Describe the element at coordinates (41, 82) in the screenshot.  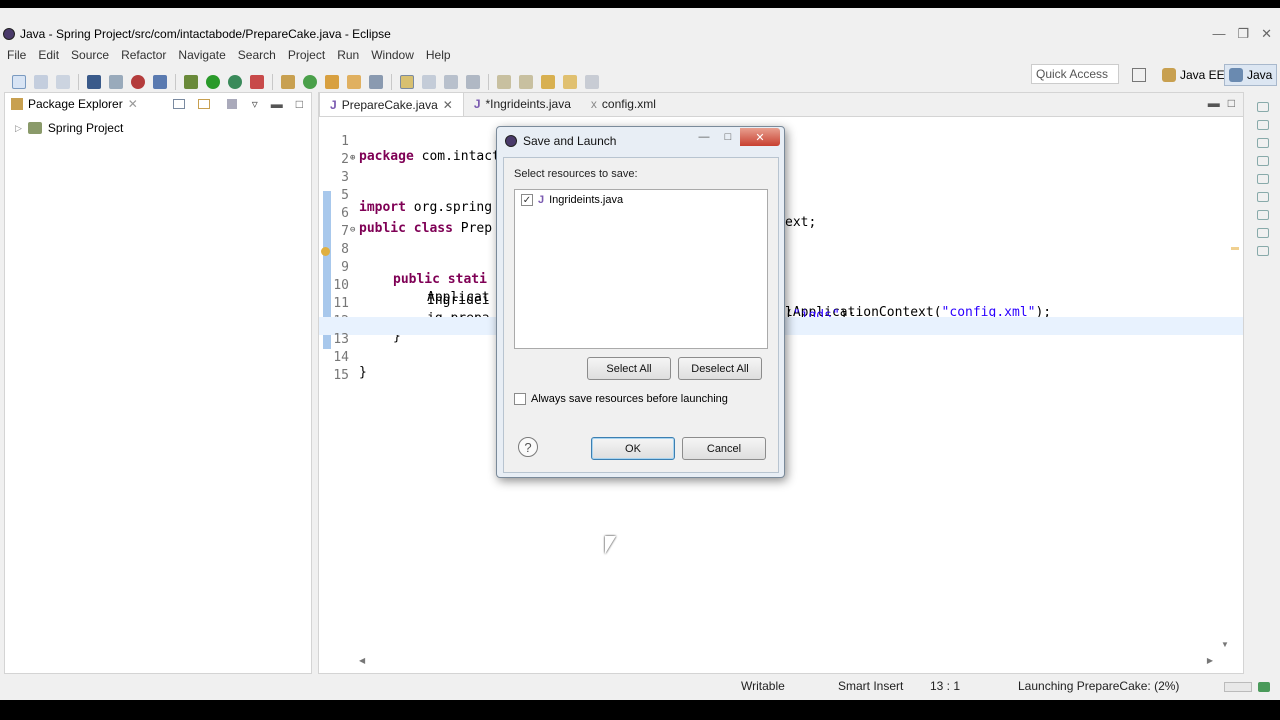
I see `save-icon` at that location.